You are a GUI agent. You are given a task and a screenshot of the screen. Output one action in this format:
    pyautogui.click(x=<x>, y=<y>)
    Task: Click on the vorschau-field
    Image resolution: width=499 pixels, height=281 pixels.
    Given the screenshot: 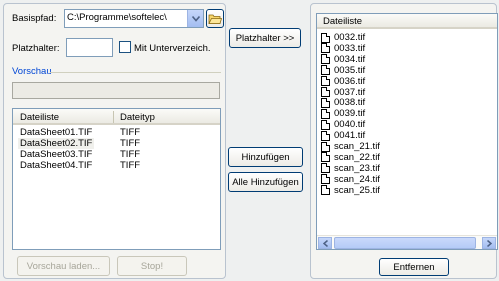 What is the action you would take?
    pyautogui.click(x=116, y=90)
    